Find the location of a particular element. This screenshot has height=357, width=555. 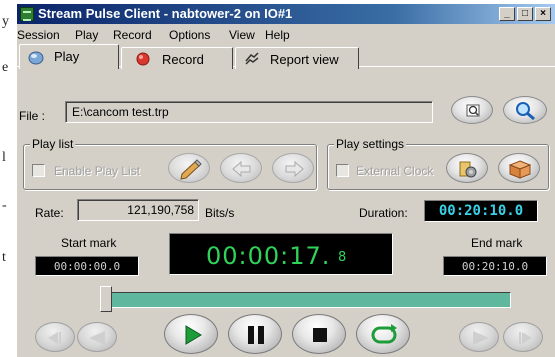

rate-value: 121,190,758 is located at coordinates (160, 210).